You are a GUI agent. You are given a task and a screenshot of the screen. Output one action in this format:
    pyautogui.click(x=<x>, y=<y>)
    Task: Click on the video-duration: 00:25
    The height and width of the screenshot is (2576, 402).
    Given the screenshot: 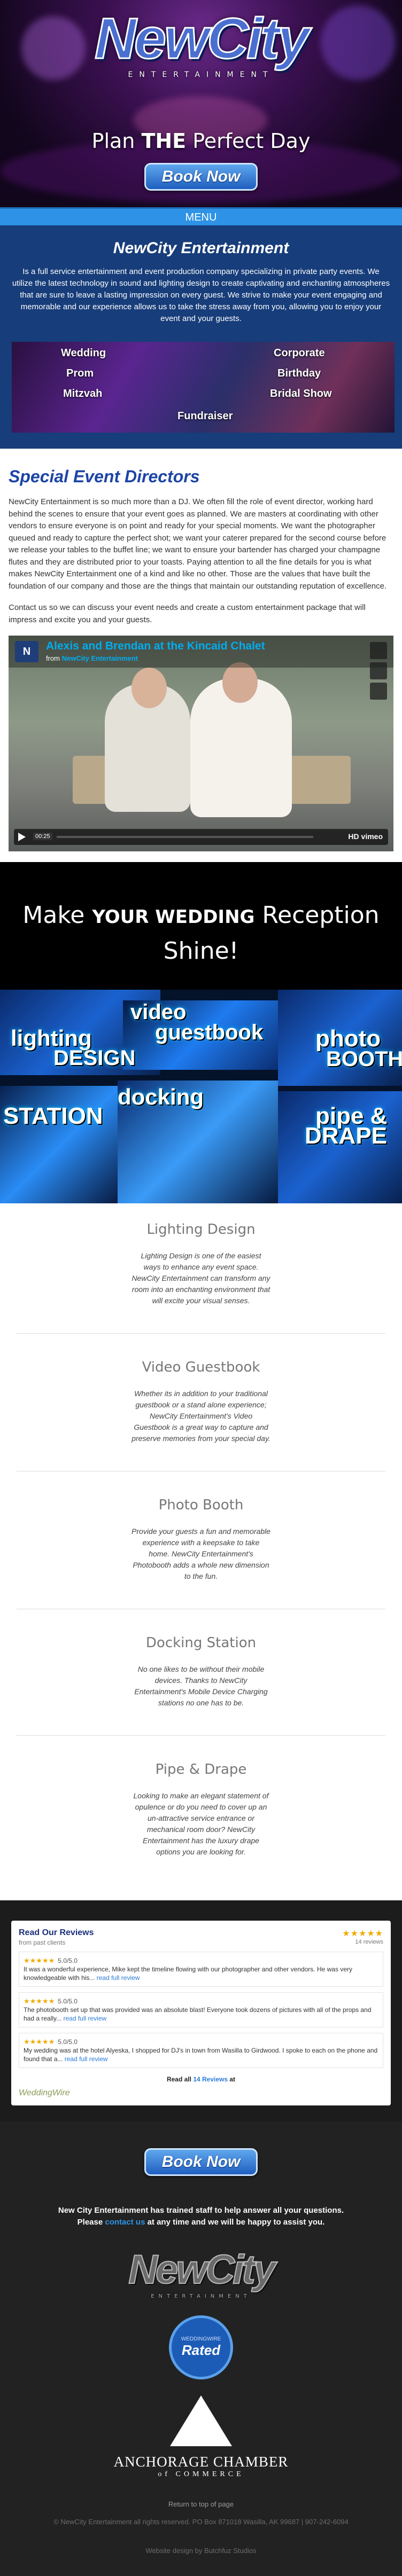 What is the action you would take?
    pyautogui.click(x=42, y=836)
    